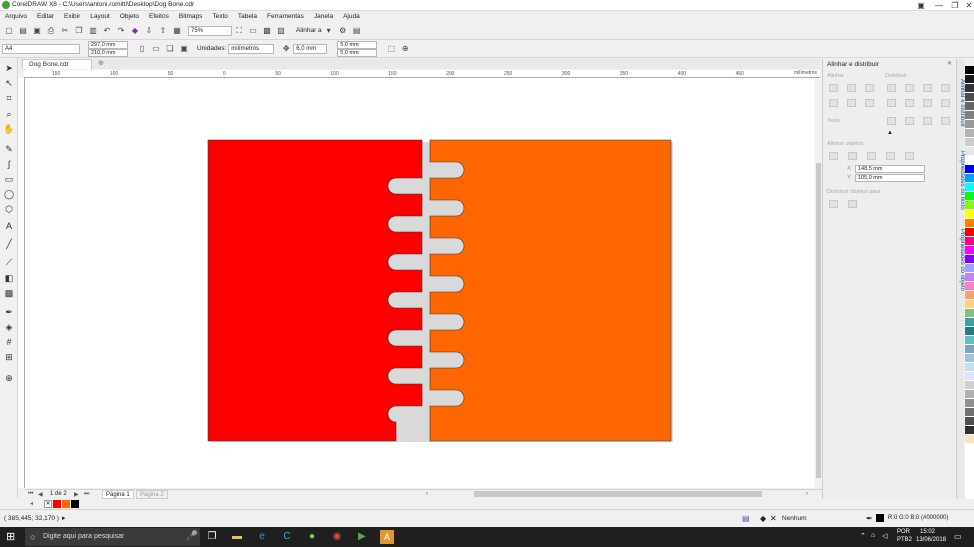 This screenshot has width=974, height=547. I want to click on distribute-left-icon, so click(891, 88).